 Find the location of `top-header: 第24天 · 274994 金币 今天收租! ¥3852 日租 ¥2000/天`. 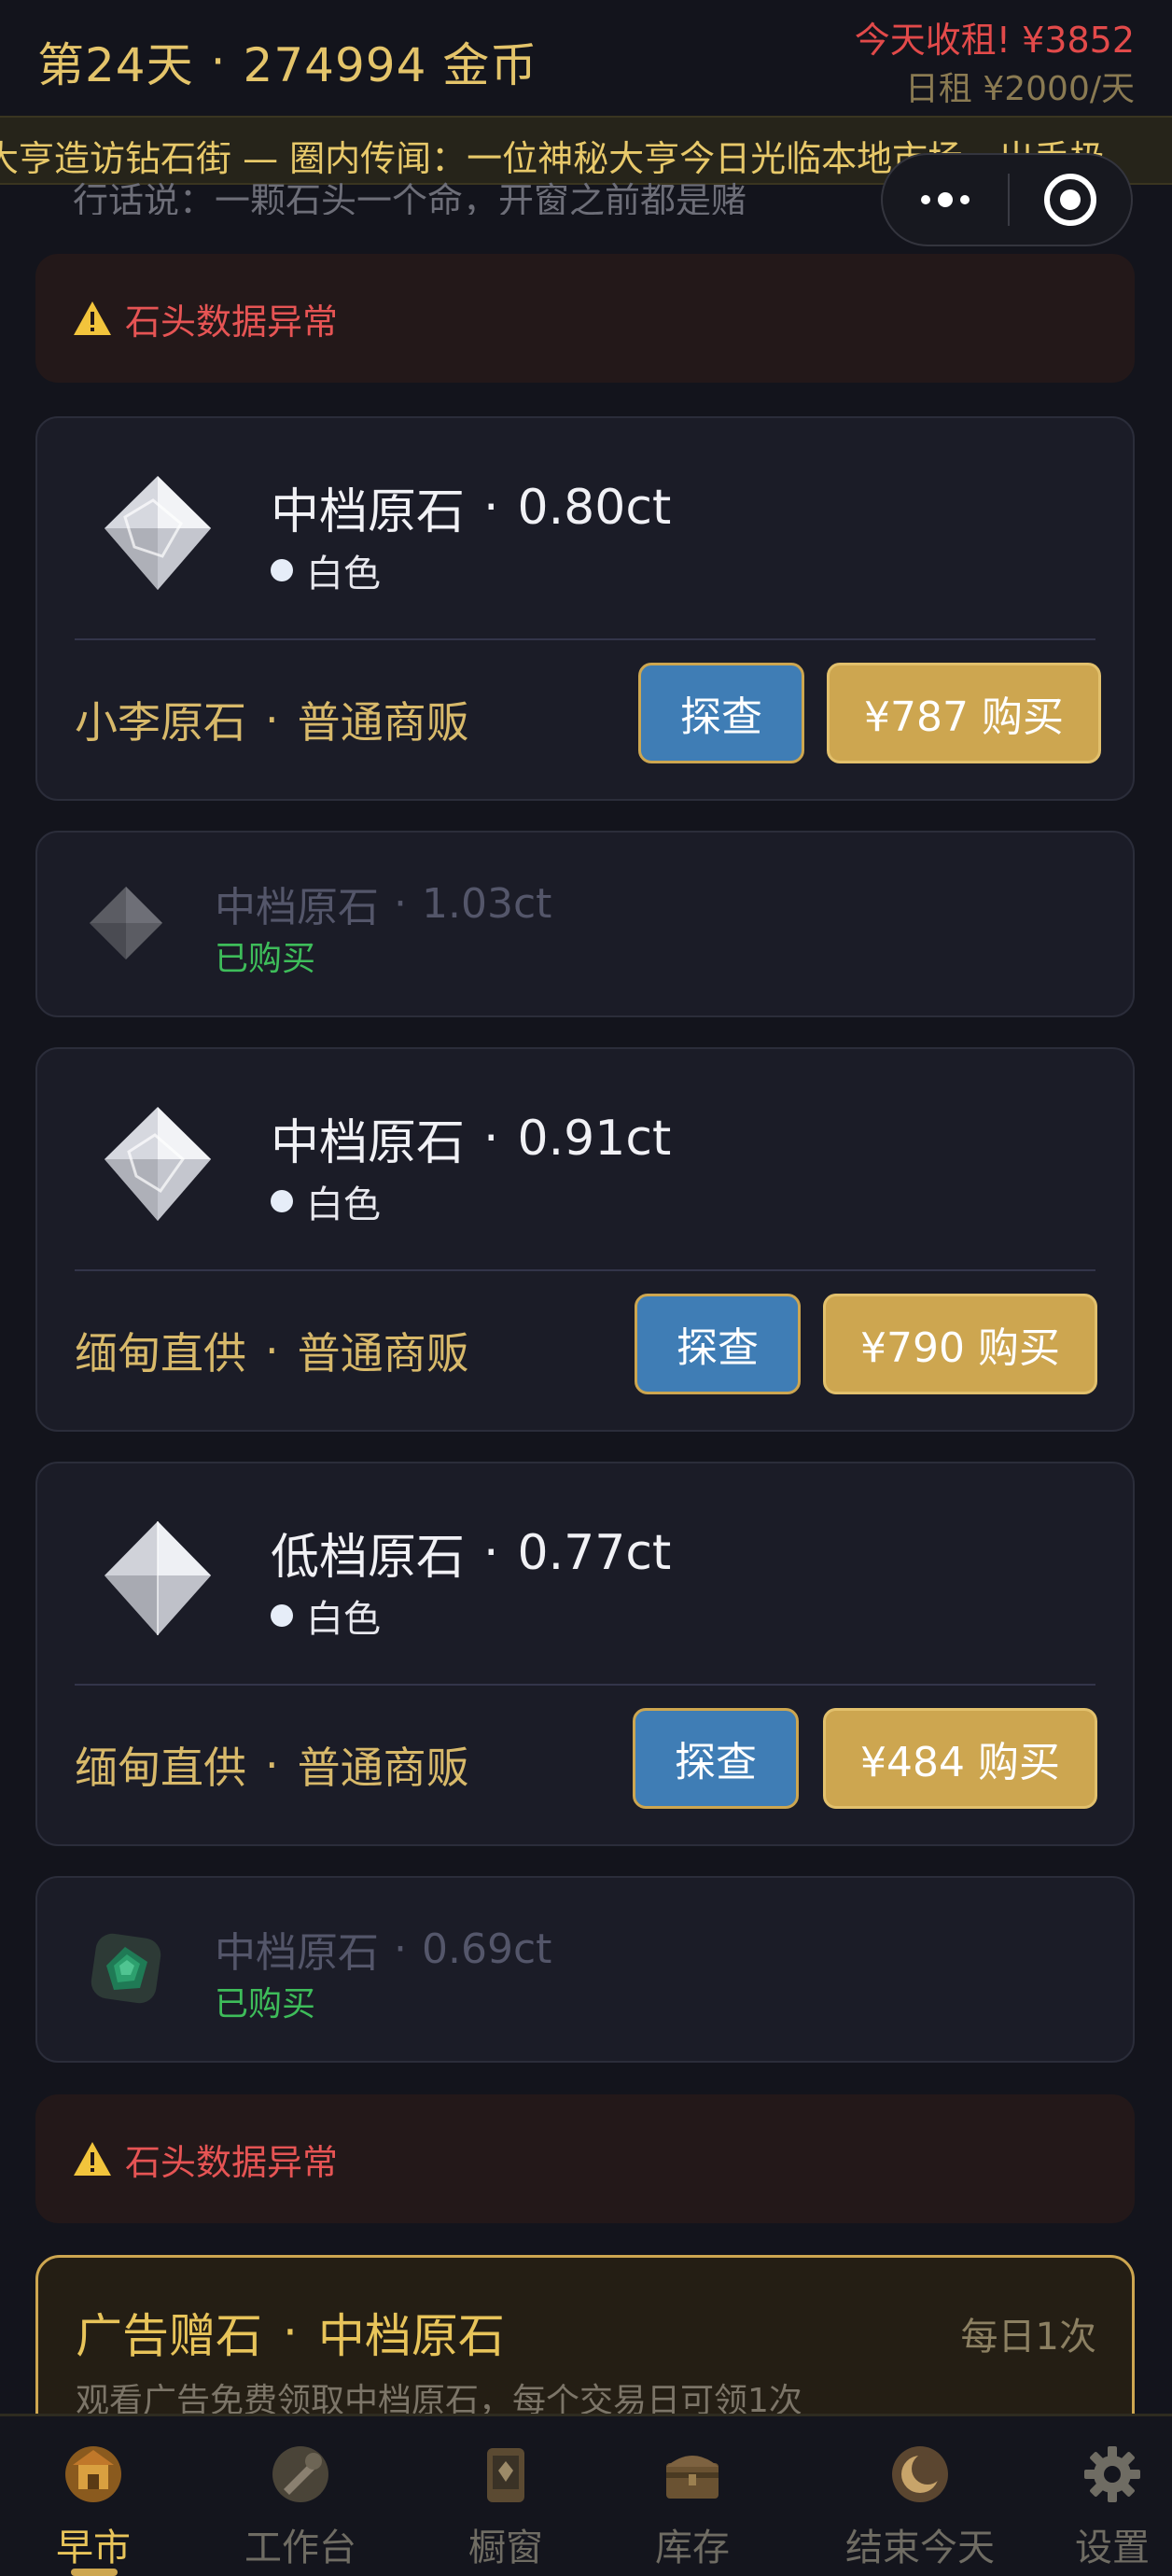

top-header: 第24天 · 274994 金币 今天收租! ¥3852 日租 ¥2000/天 is located at coordinates (586, 58).